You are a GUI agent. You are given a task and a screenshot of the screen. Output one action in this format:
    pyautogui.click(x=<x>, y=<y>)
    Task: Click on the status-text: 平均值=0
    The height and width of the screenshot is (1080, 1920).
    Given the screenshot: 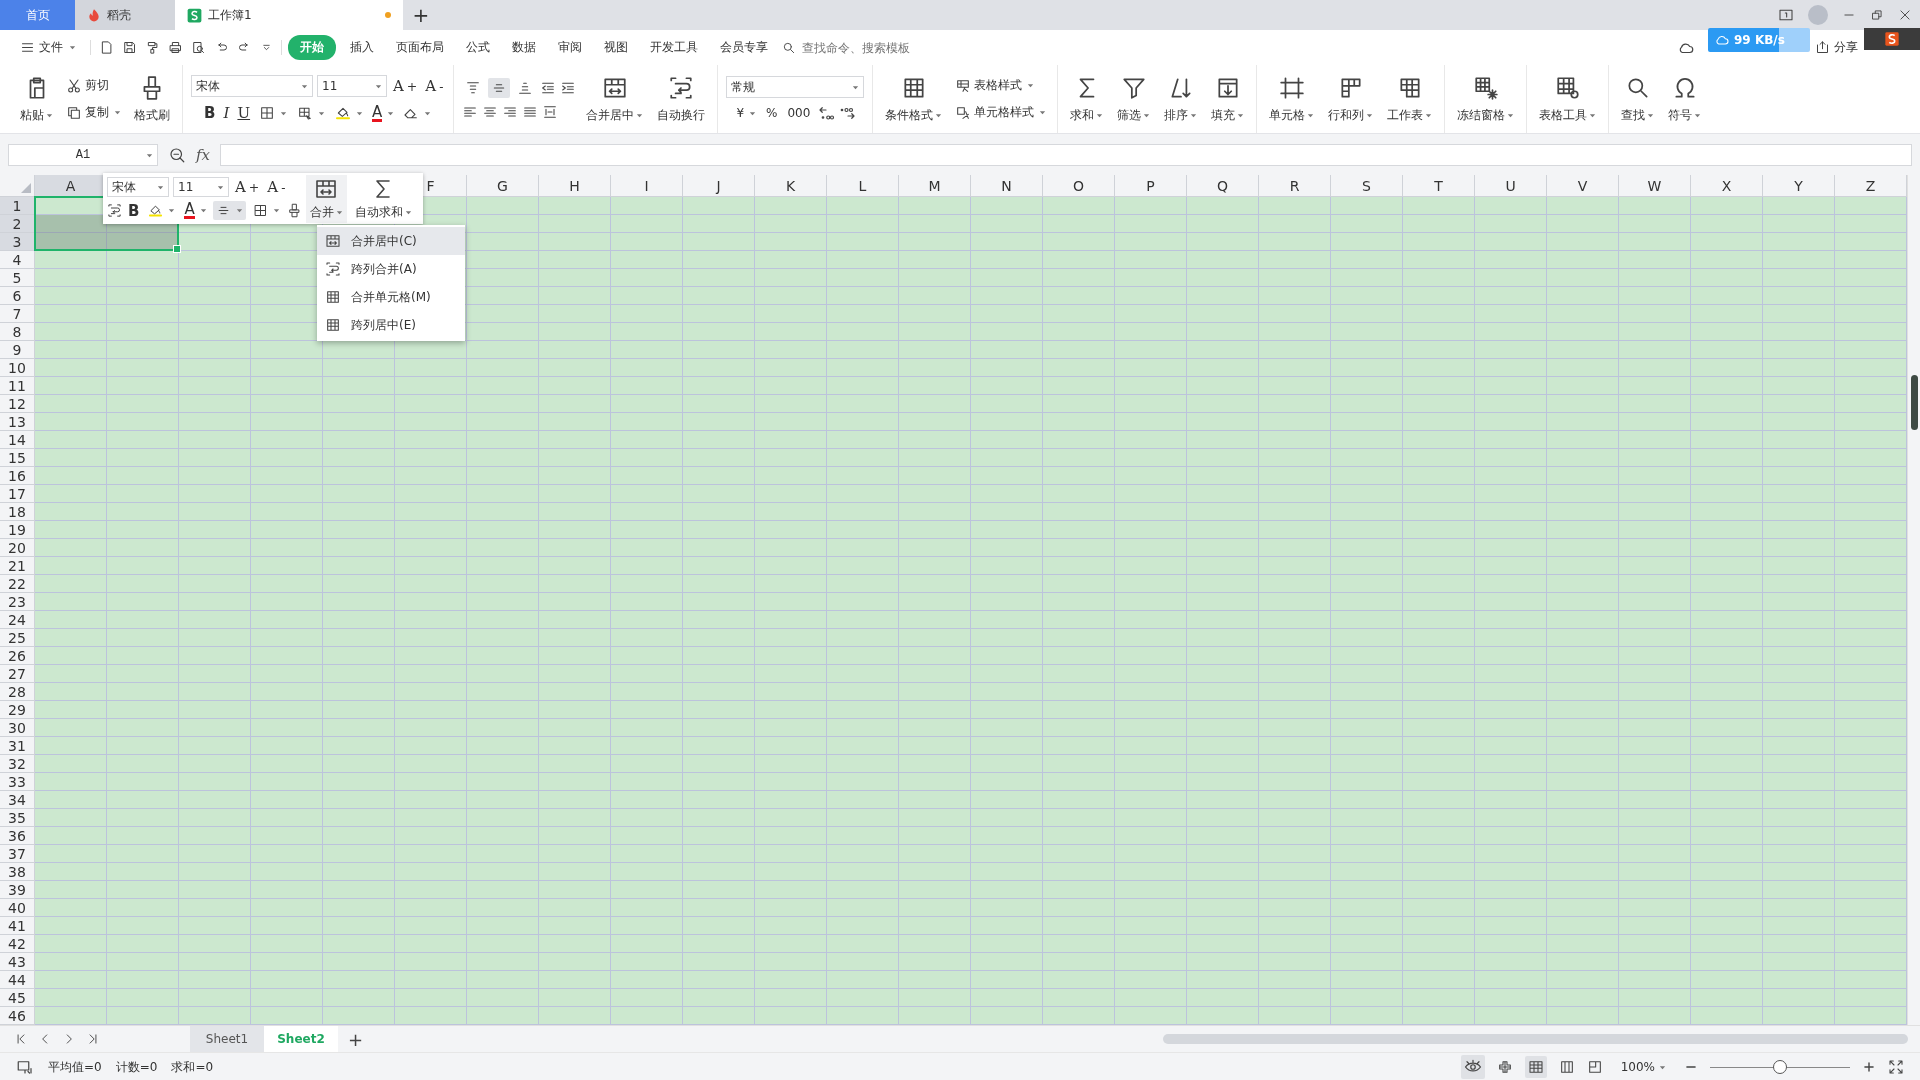 What is the action you would take?
    pyautogui.click(x=75, y=1067)
    